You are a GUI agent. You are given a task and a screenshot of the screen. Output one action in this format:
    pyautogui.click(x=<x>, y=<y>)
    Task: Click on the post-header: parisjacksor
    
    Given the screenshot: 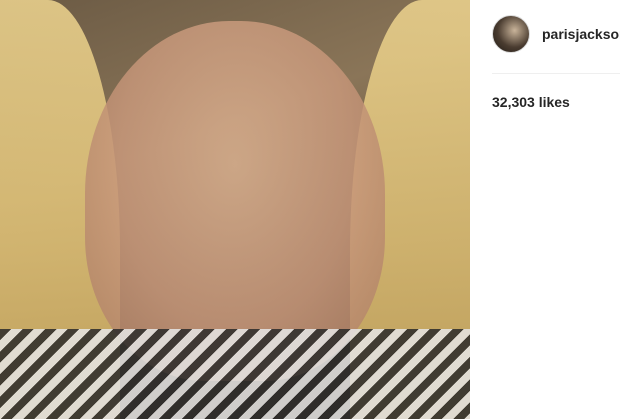 What is the action you would take?
    pyautogui.click(x=556, y=34)
    